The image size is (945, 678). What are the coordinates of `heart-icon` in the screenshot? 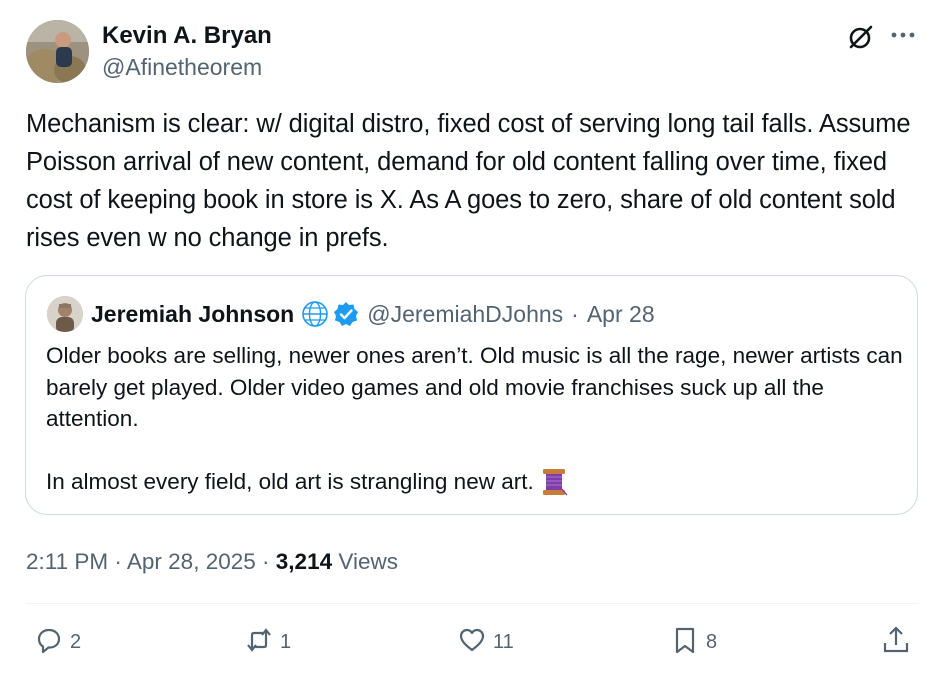 It's located at (472, 642).